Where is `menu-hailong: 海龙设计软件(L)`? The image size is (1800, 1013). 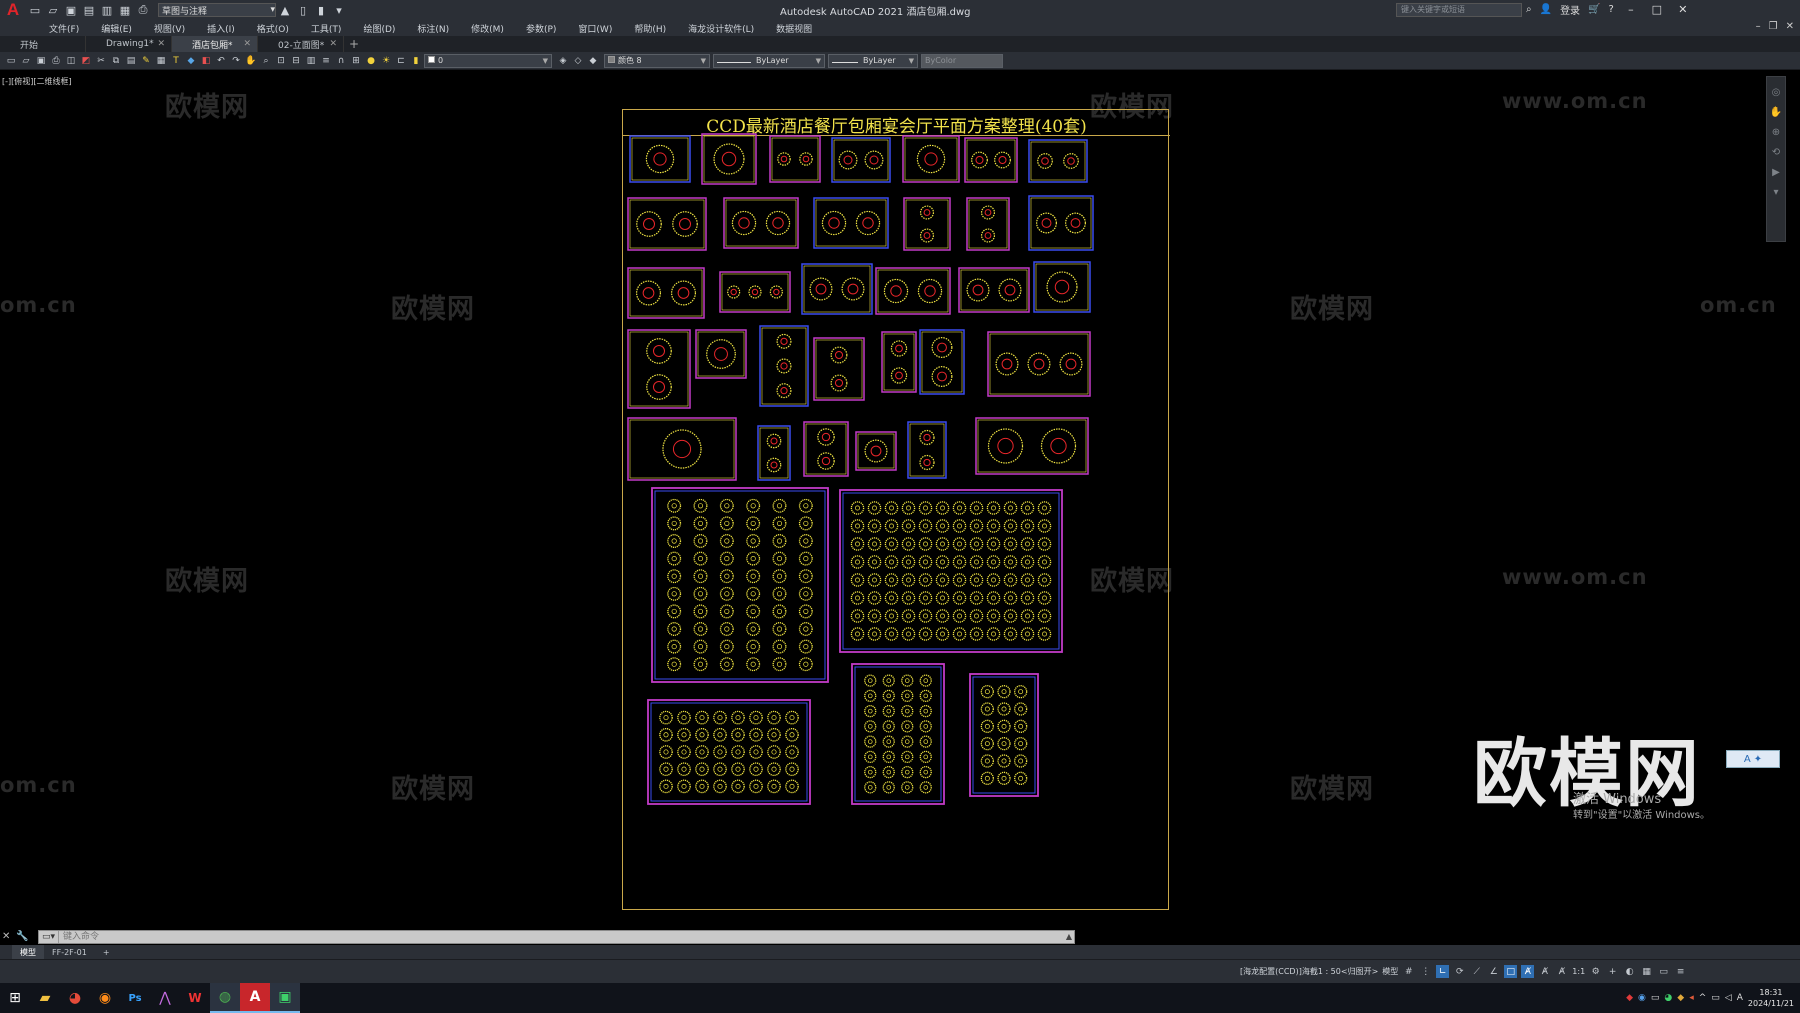
menu-hailong: 海龙设计软件(L) is located at coordinates (721, 28).